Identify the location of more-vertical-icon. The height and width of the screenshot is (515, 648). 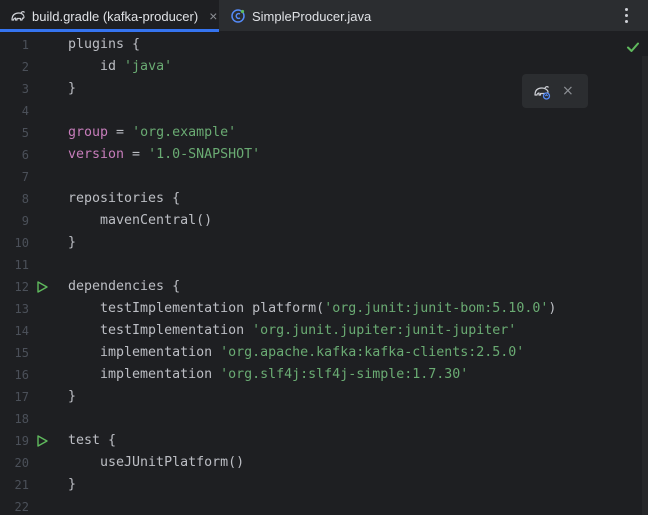
(626, 15).